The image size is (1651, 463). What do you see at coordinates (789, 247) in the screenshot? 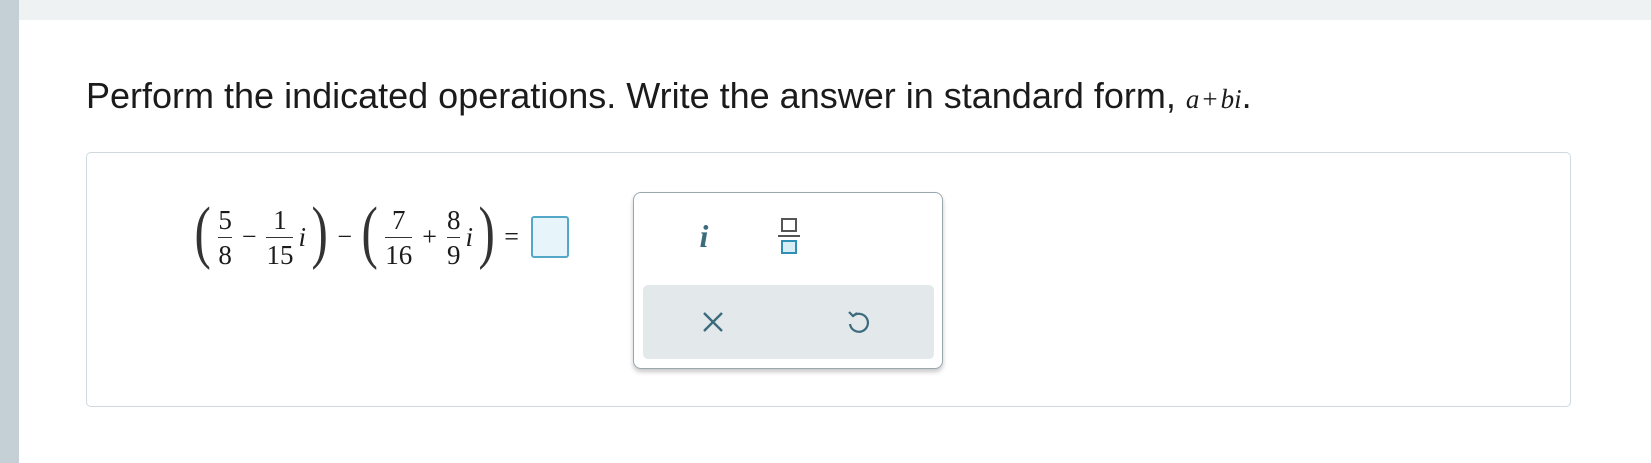
I see `fraction-template-slot` at bounding box center [789, 247].